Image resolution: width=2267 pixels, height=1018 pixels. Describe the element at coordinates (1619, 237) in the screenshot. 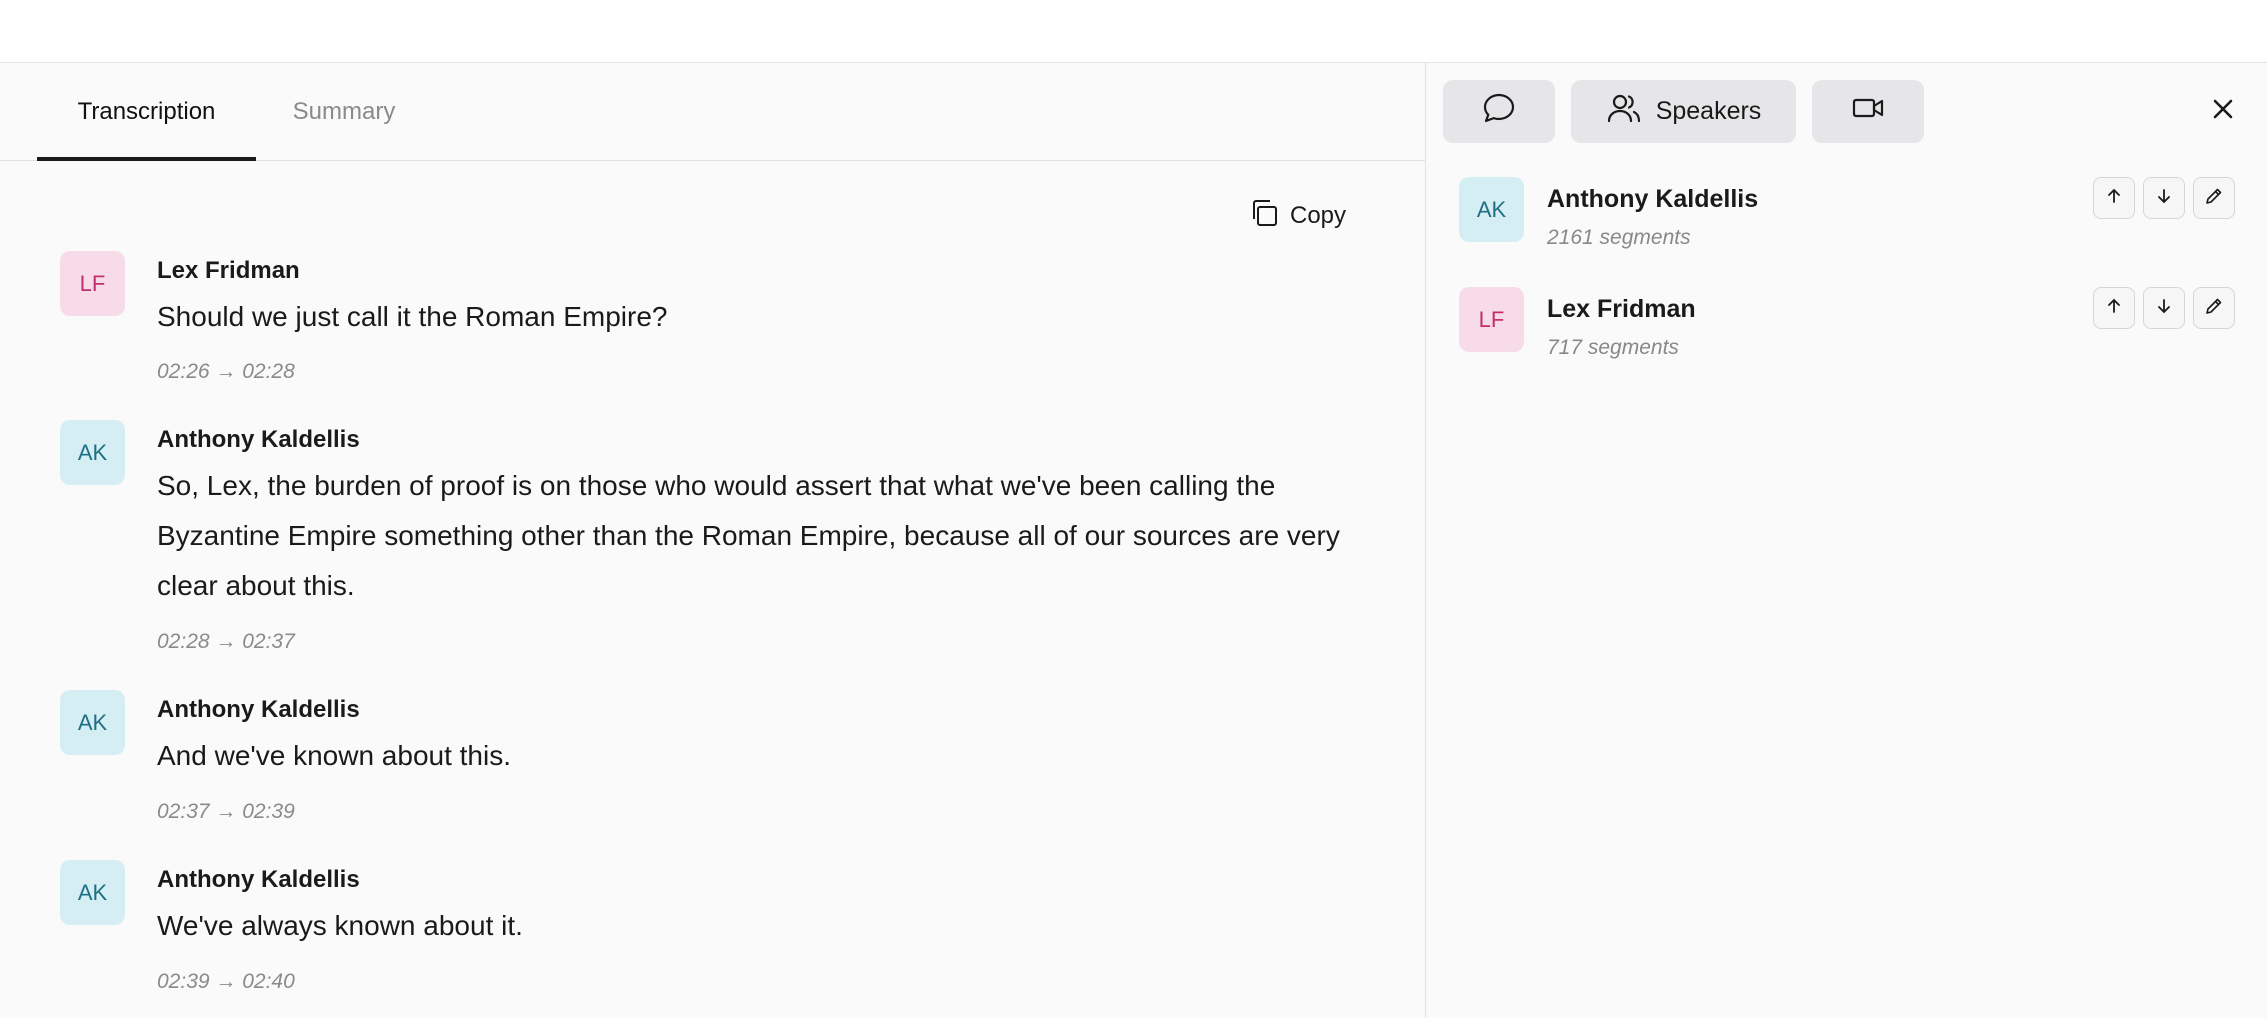

I see `segment-count: 2161 segments` at that location.